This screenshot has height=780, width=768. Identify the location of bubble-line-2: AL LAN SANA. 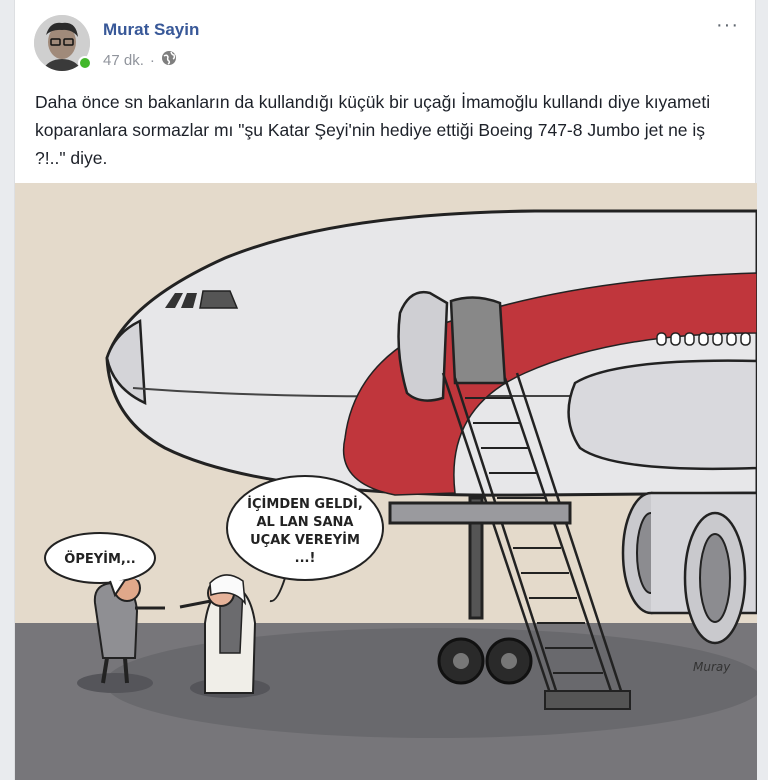
(305, 522).